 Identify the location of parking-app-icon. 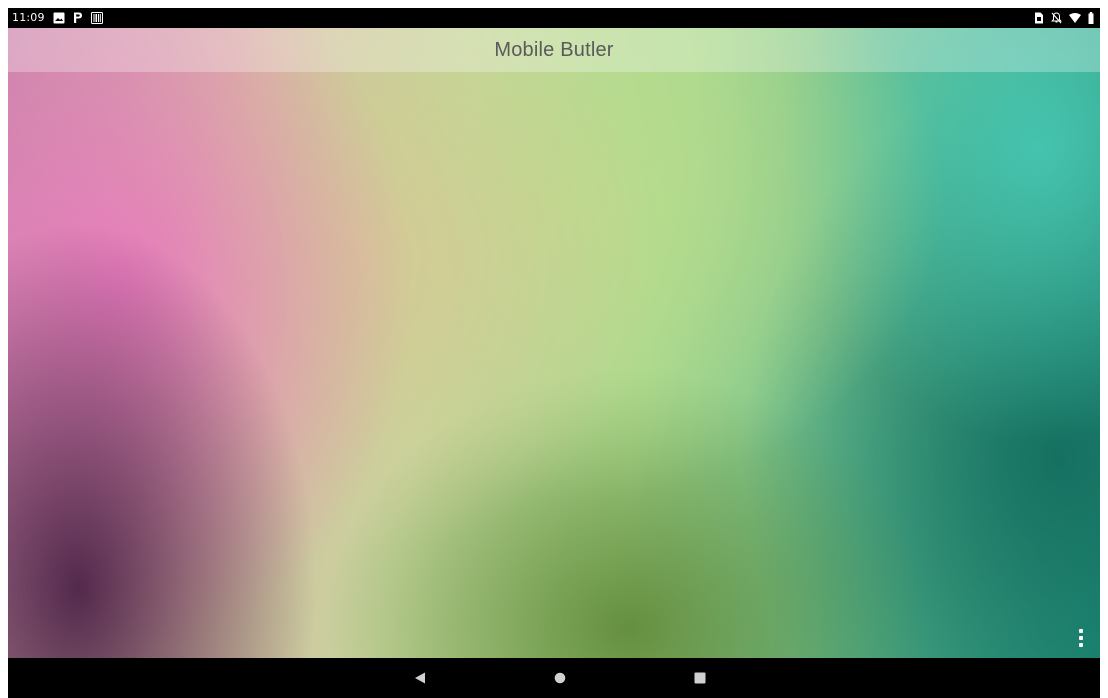
(78, 17).